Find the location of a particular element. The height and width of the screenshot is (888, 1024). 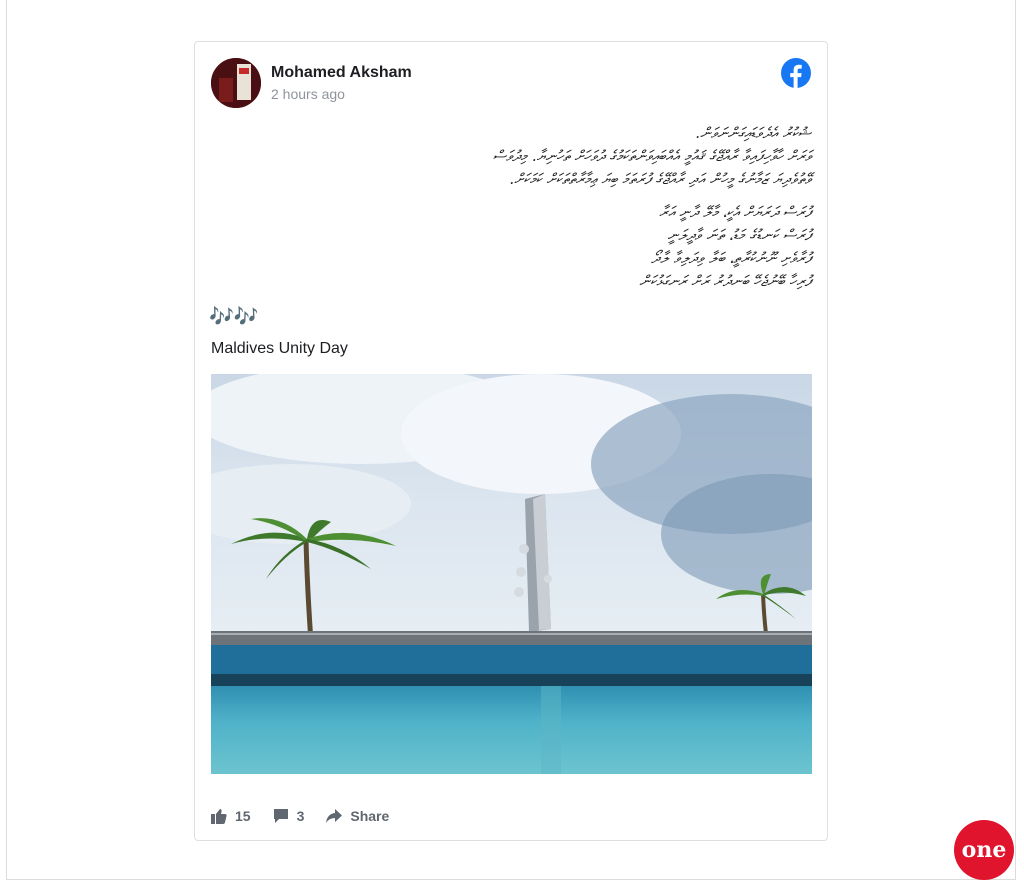

one-logo-badge: one is located at coordinates (984, 850).